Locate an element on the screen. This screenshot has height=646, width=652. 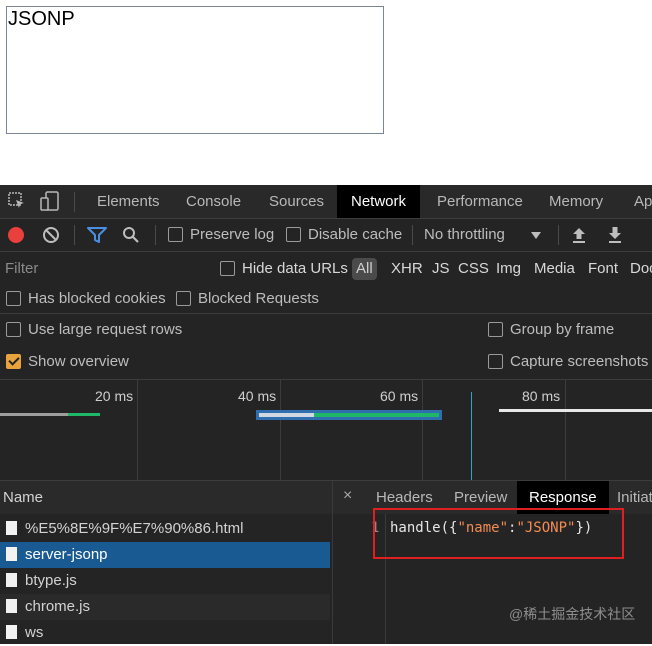
type-media-button: Media is located at coordinates (554, 268).